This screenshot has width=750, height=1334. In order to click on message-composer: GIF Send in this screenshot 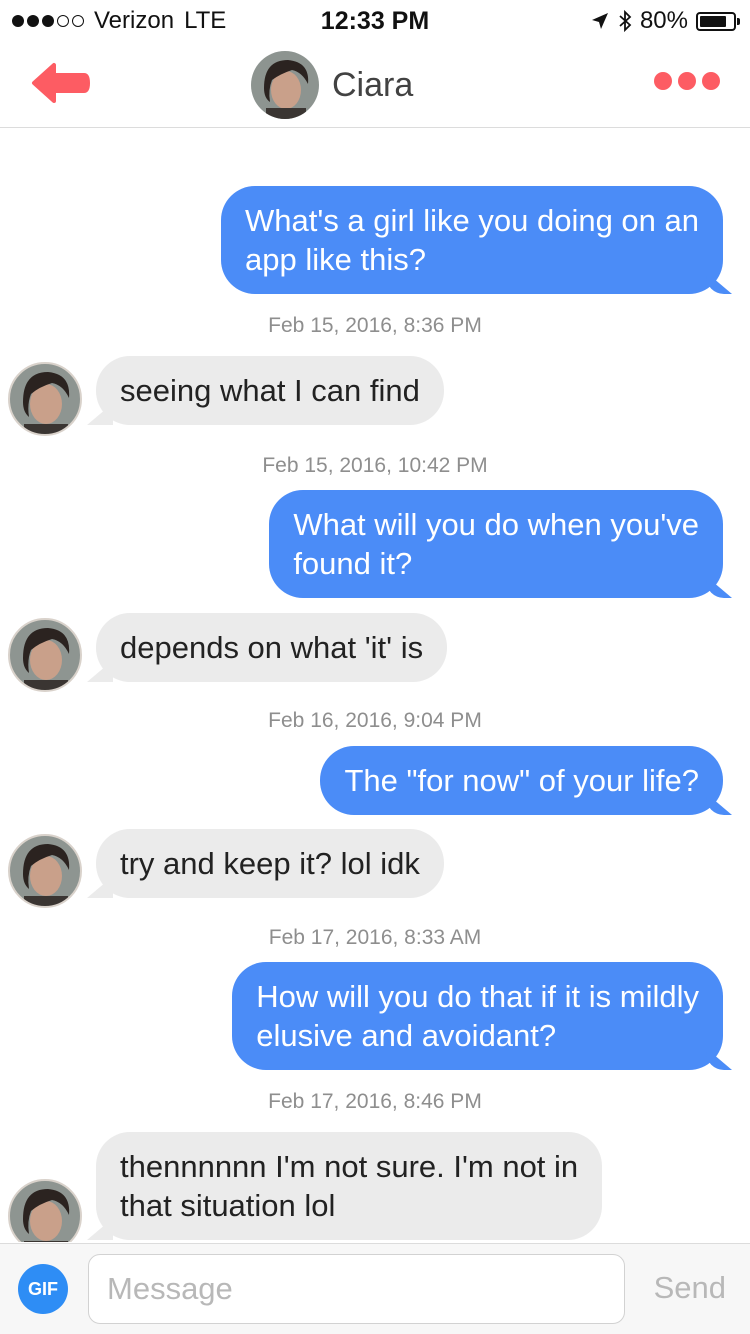, I will do `click(375, 1288)`.